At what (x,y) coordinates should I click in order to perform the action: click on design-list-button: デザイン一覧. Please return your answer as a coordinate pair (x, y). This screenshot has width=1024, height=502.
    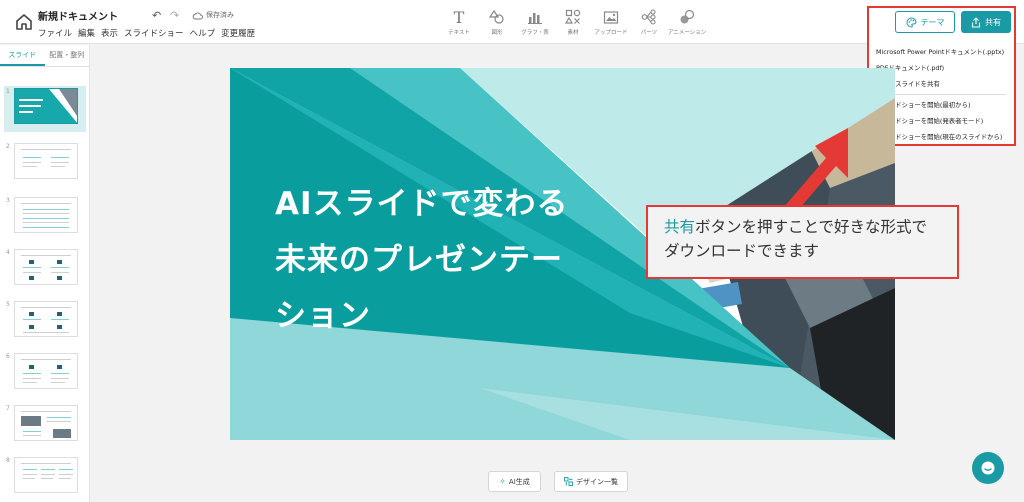
    Looking at the image, I should click on (591, 481).